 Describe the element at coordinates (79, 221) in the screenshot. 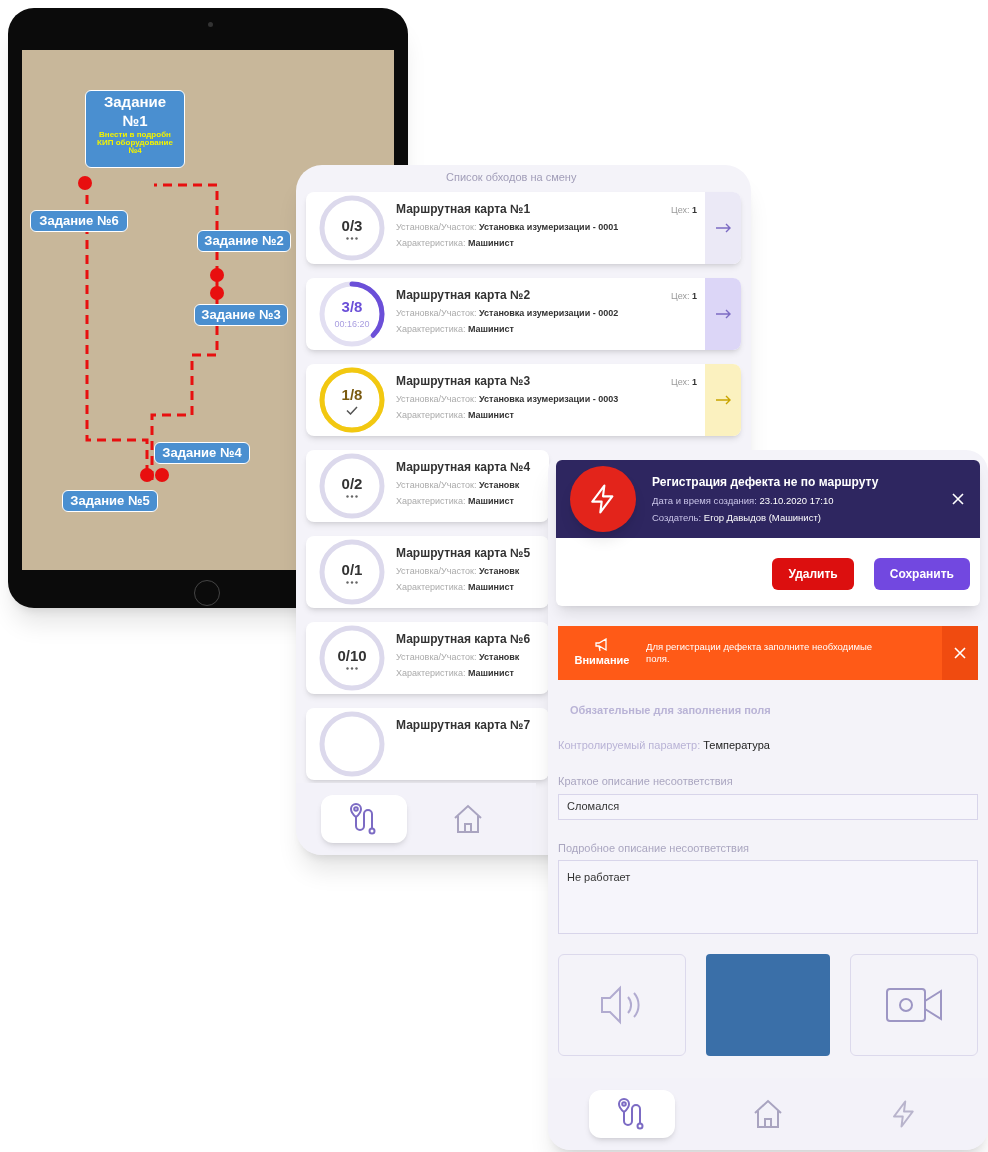

I see `callout-title: Задание №6` at that location.